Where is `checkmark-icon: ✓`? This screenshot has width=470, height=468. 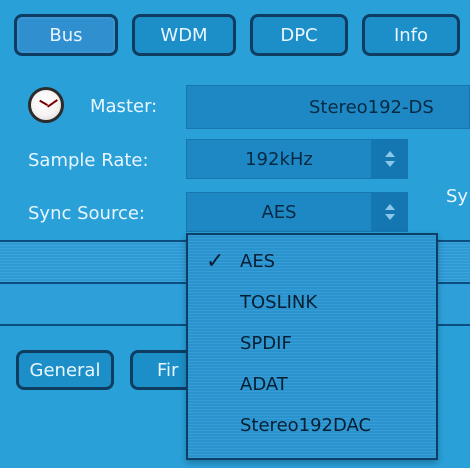
checkmark-icon: ✓ is located at coordinates (215, 261).